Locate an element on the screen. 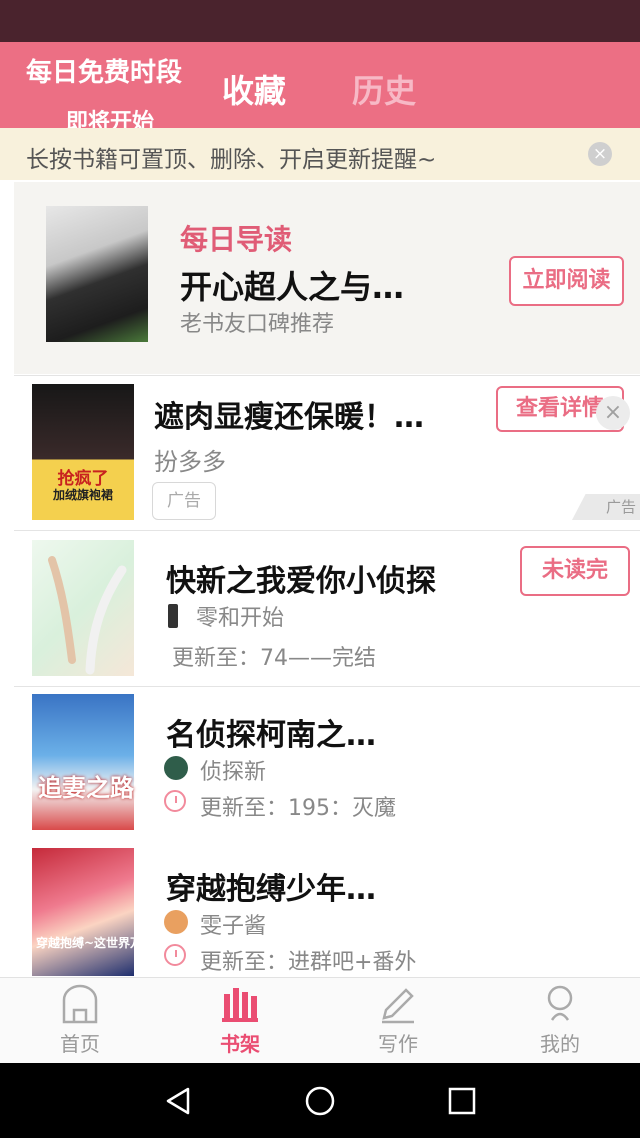 The image size is (640, 1138). back-icon is located at coordinates (178, 1101).